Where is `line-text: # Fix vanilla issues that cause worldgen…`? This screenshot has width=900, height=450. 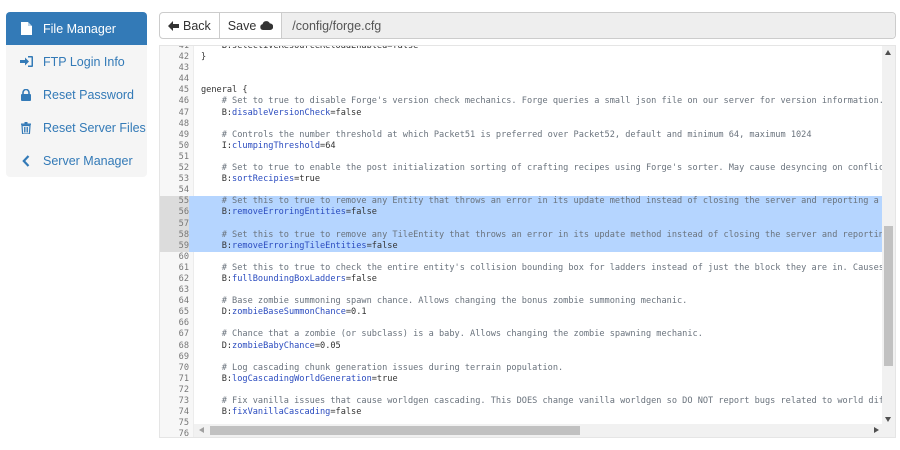
line-text: # Fix vanilla issues that cause worldgen… is located at coordinates (548, 401).